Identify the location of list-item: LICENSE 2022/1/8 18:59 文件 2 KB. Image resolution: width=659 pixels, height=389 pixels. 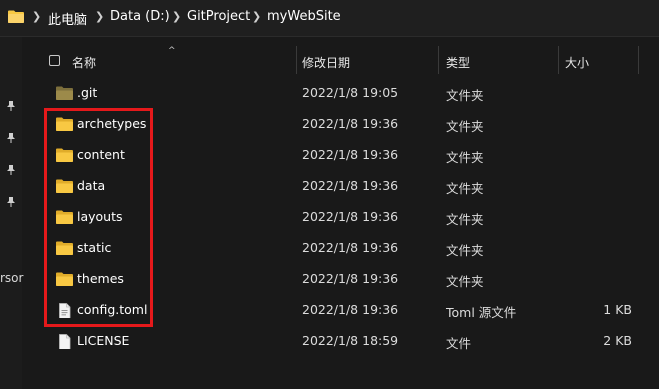
(340, 341).